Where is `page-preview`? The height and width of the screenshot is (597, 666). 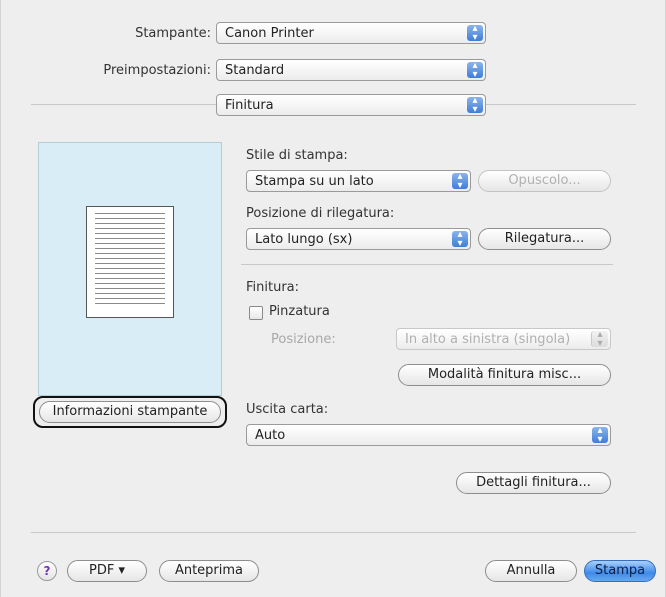 page-preview is located at coordinates (130, 269).